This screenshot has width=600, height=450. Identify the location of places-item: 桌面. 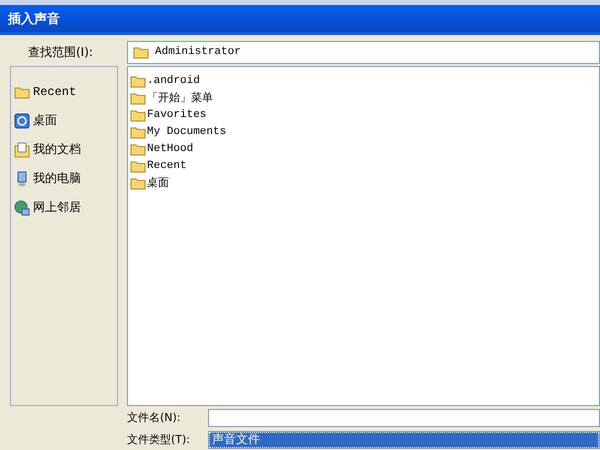
(64, 120).